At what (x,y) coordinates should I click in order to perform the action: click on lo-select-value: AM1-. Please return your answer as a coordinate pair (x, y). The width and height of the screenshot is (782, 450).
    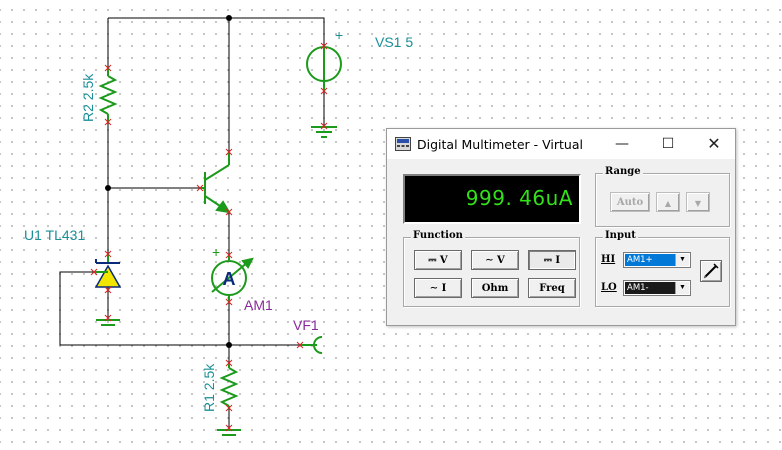
    Looking at the image, I should click on (650, 288).